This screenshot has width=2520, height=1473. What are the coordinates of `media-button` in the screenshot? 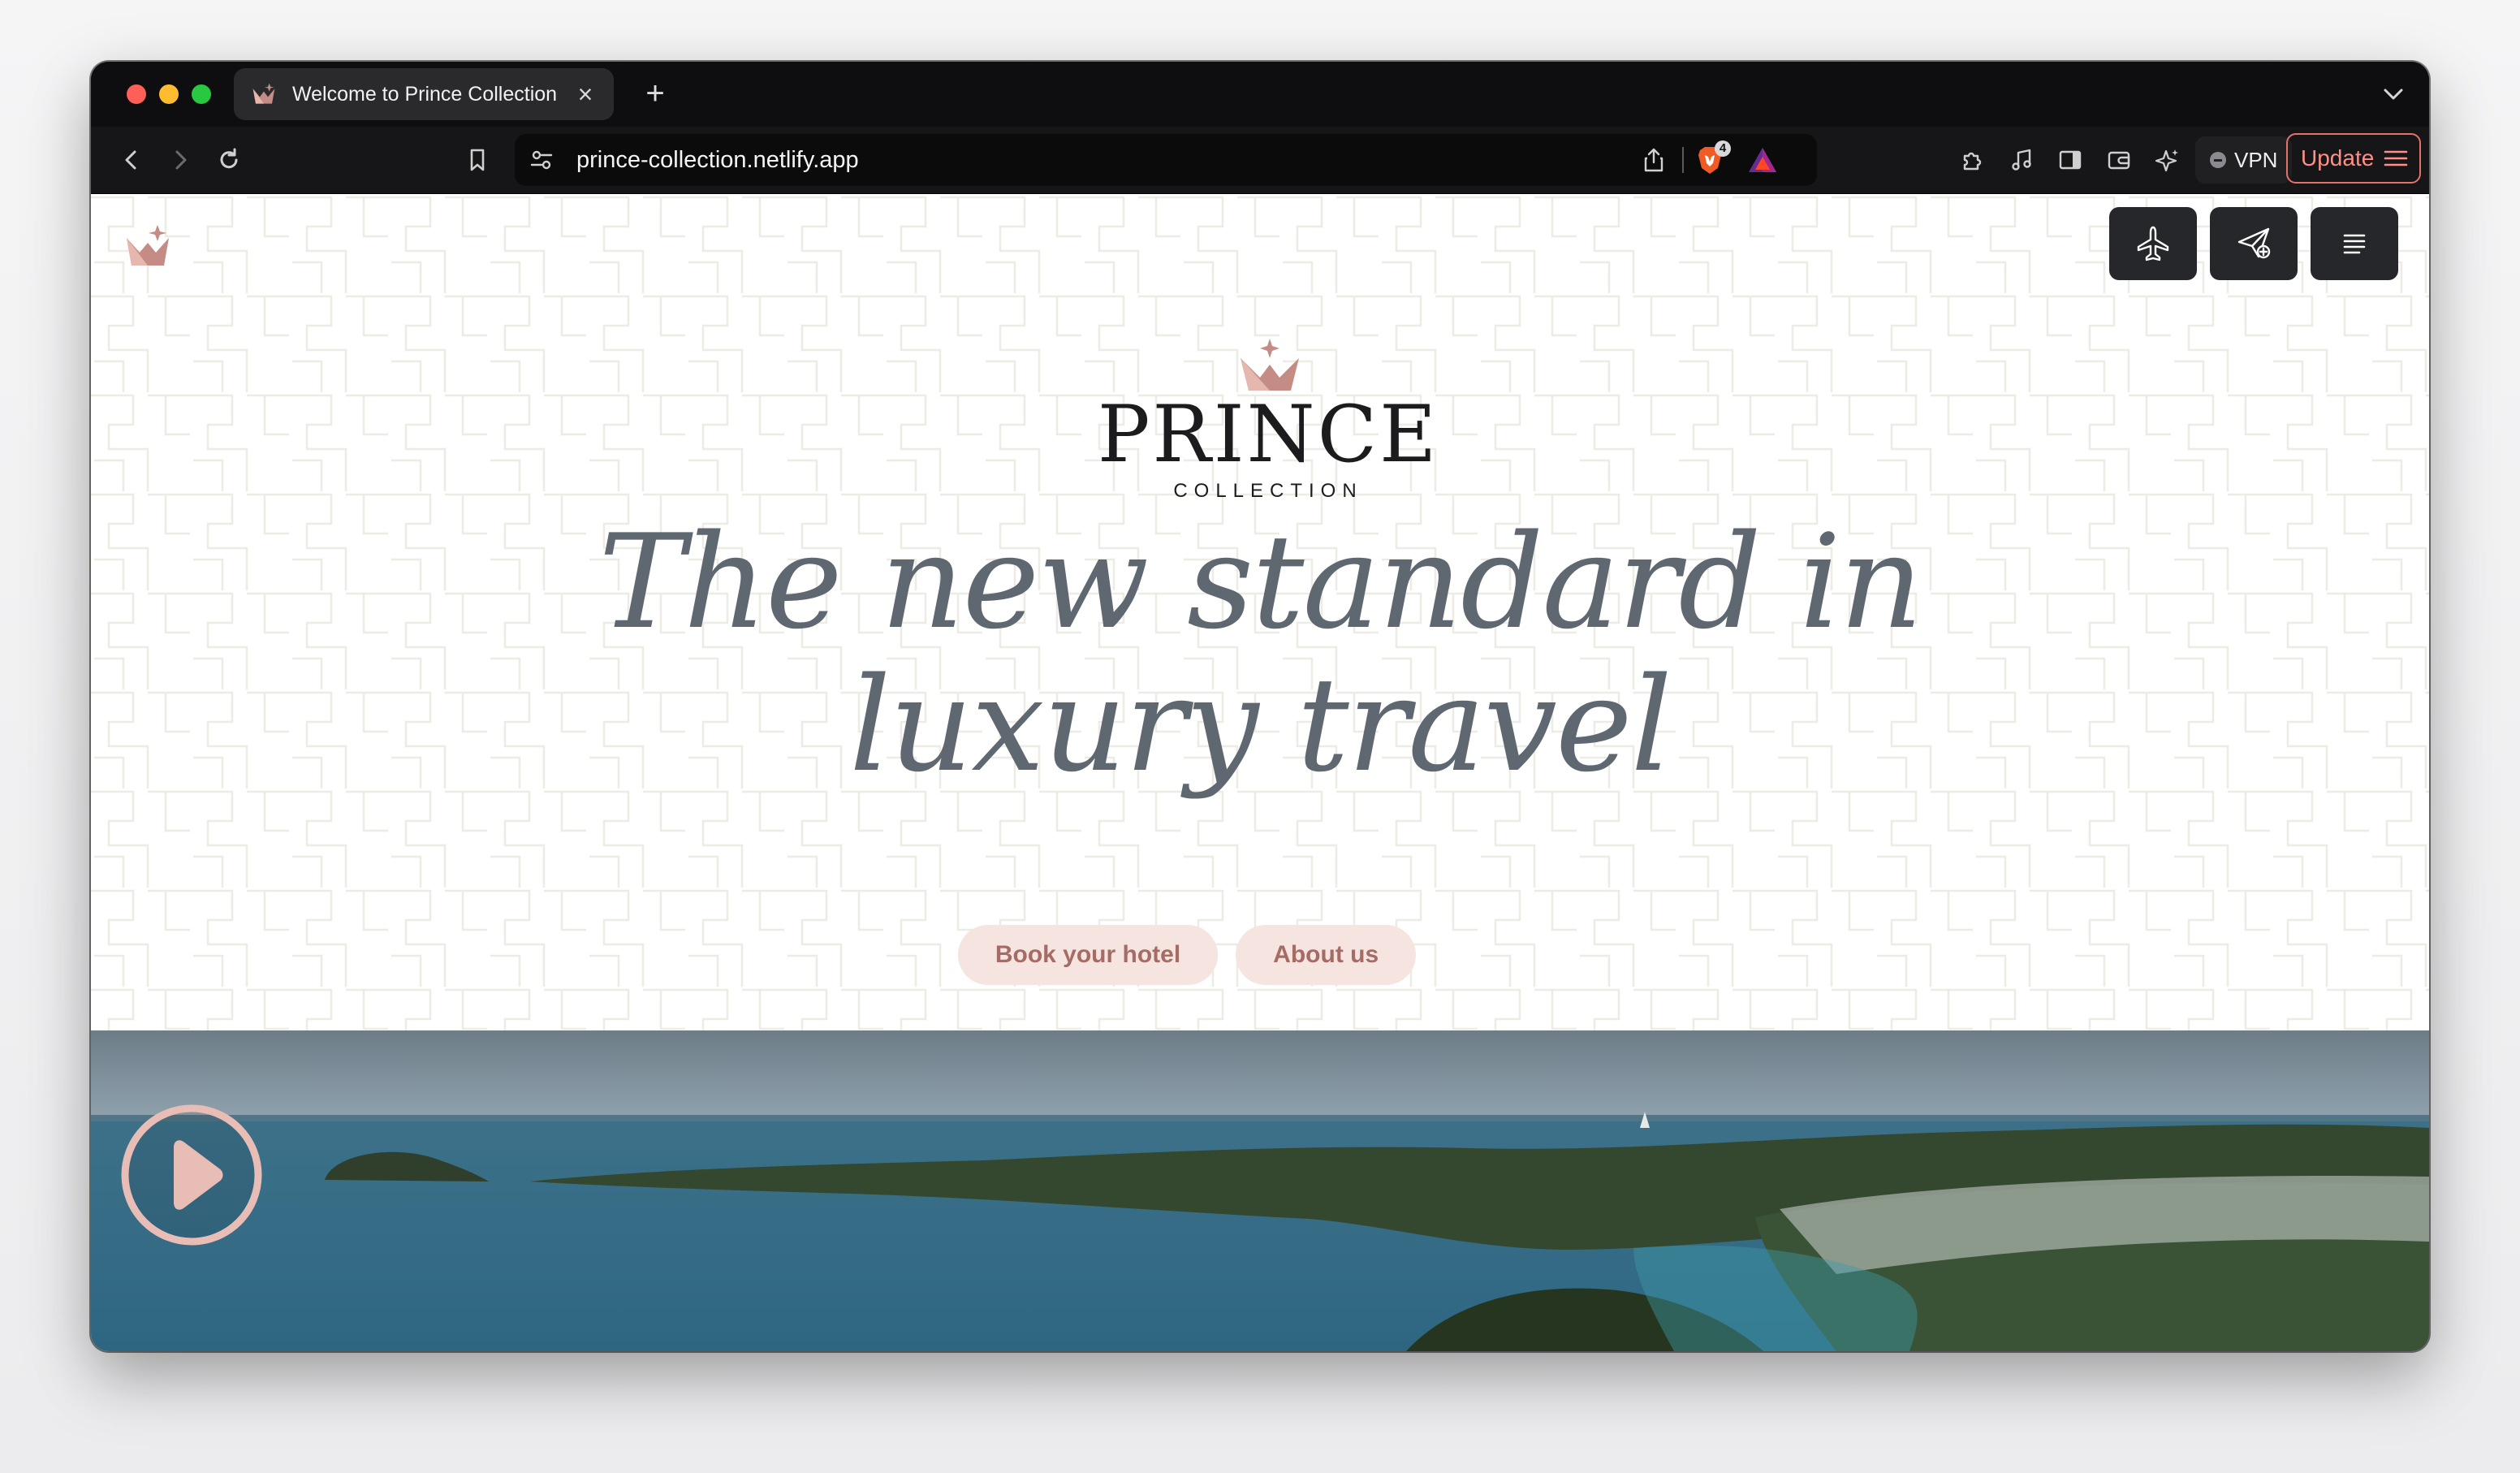 It's located at (2021, 160).